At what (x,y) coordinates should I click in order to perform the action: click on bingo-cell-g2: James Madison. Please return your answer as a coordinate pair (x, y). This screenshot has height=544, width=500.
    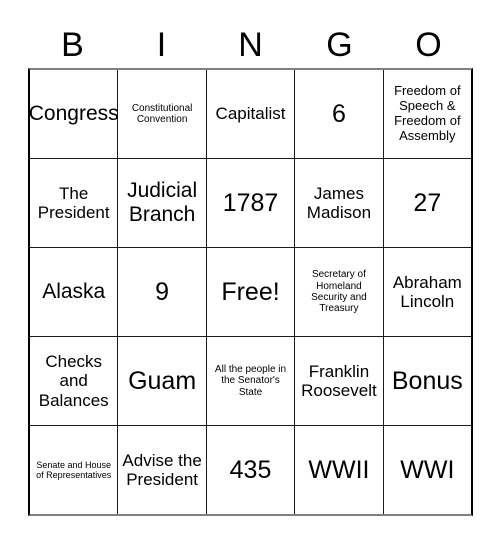
    Looking at the image, I should click on (339, 203).